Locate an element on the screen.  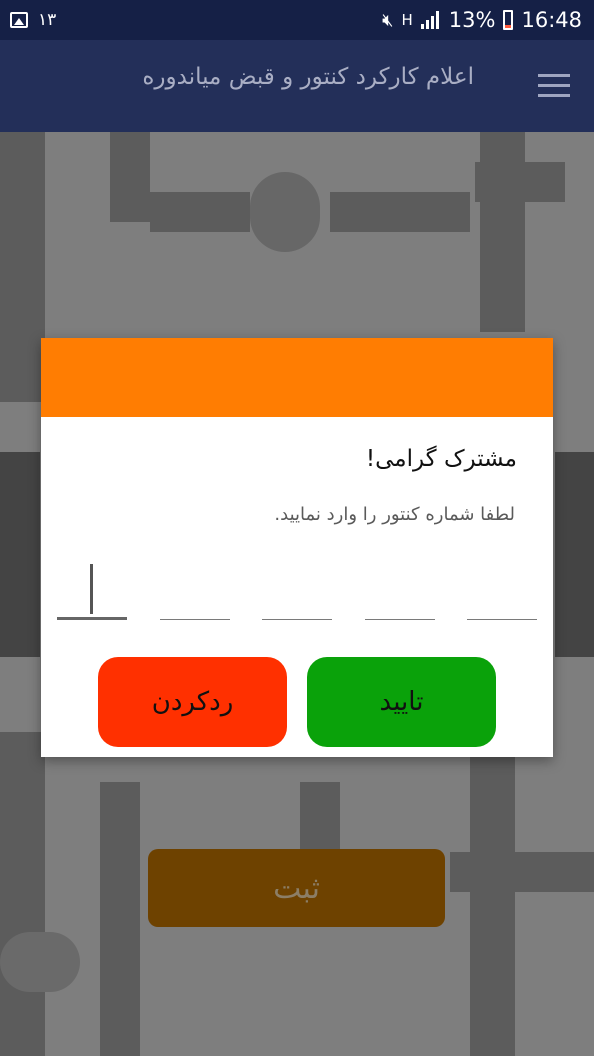
text-caret is located at coordinates (91, 589).